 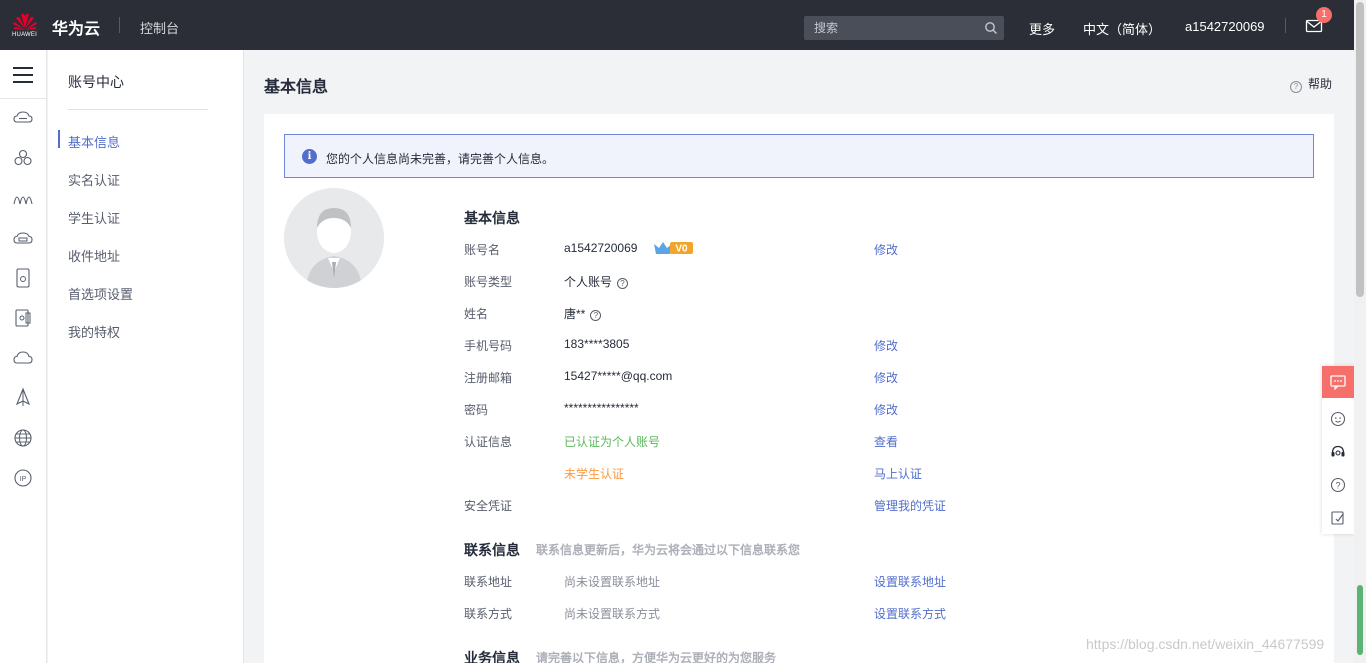 I want to click on cloud-icon, so click(x=23, y=358).